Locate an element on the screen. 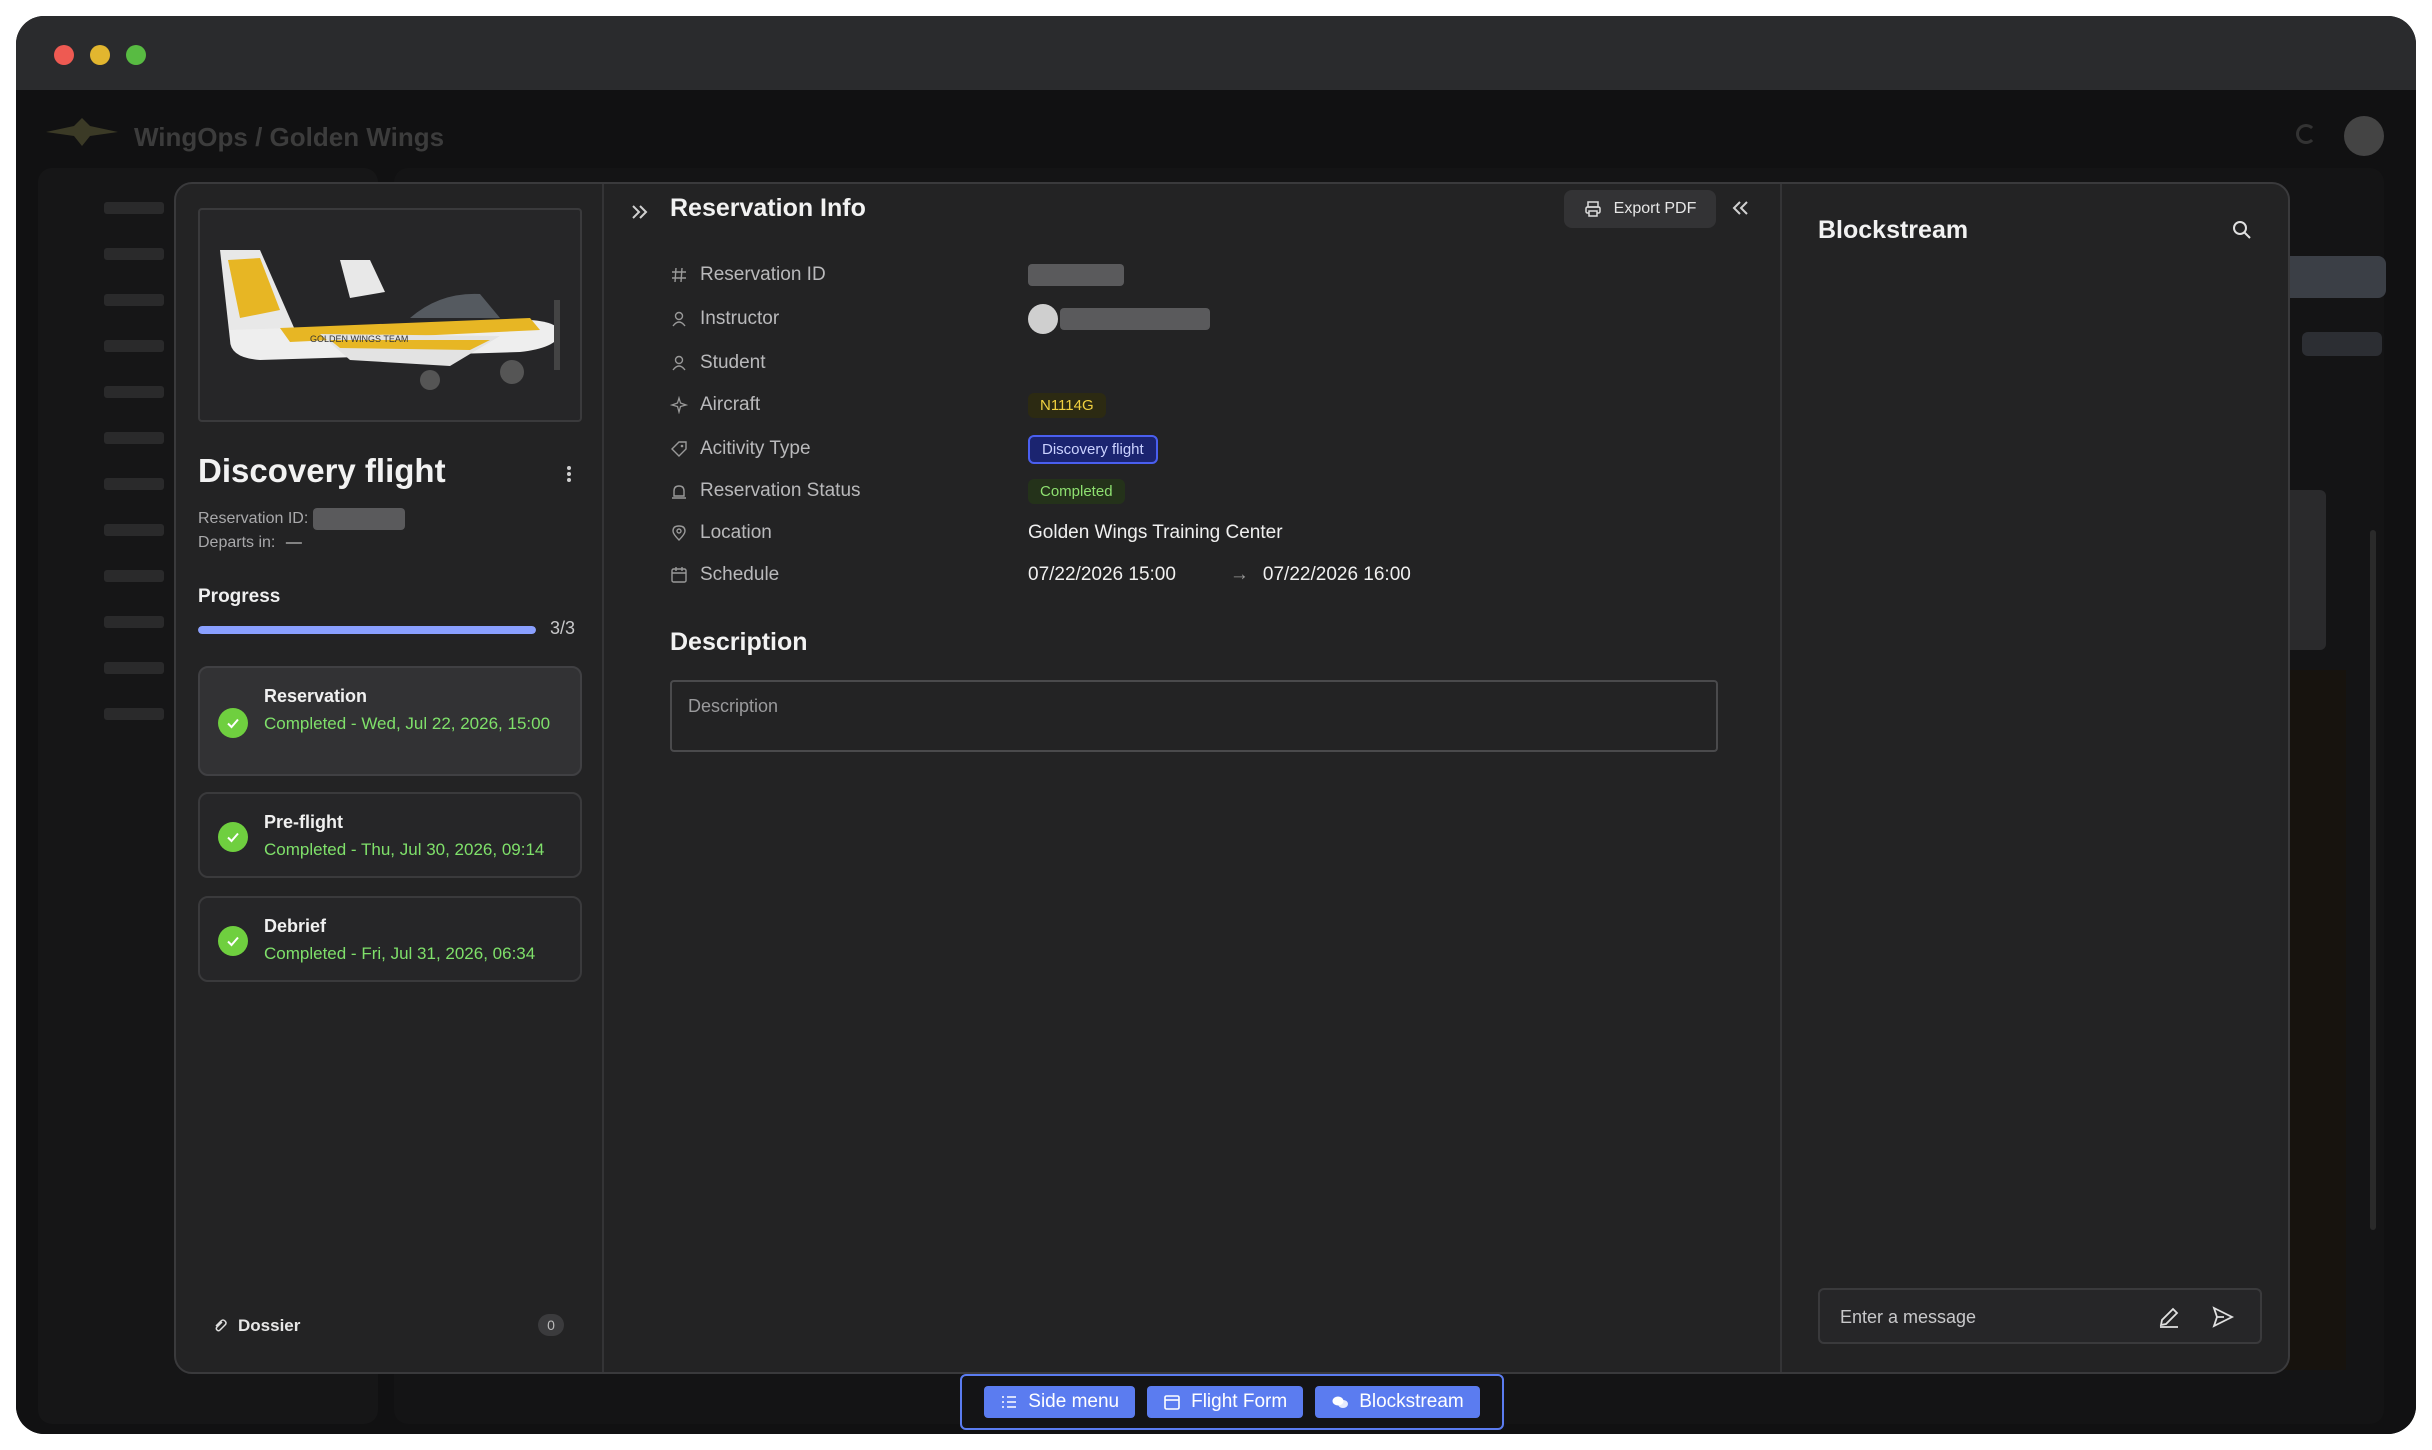 This screenshot has width=2432, height=1450. blockstream-button: Blockstream is located at coordinates (1397, 1402).